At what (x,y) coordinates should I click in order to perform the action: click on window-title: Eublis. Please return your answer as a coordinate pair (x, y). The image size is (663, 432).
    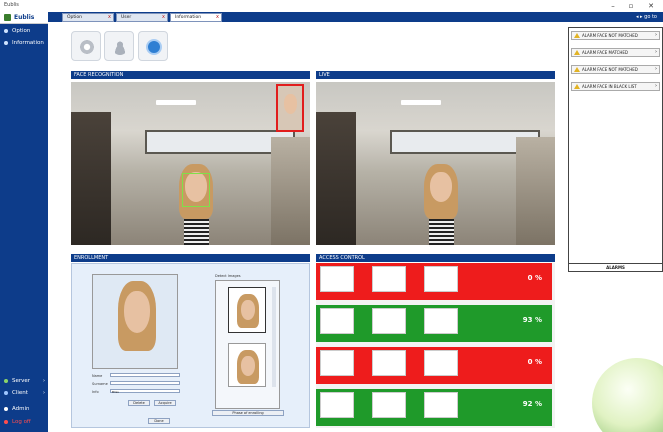
    Looking at the image, I should click on (11, 5).